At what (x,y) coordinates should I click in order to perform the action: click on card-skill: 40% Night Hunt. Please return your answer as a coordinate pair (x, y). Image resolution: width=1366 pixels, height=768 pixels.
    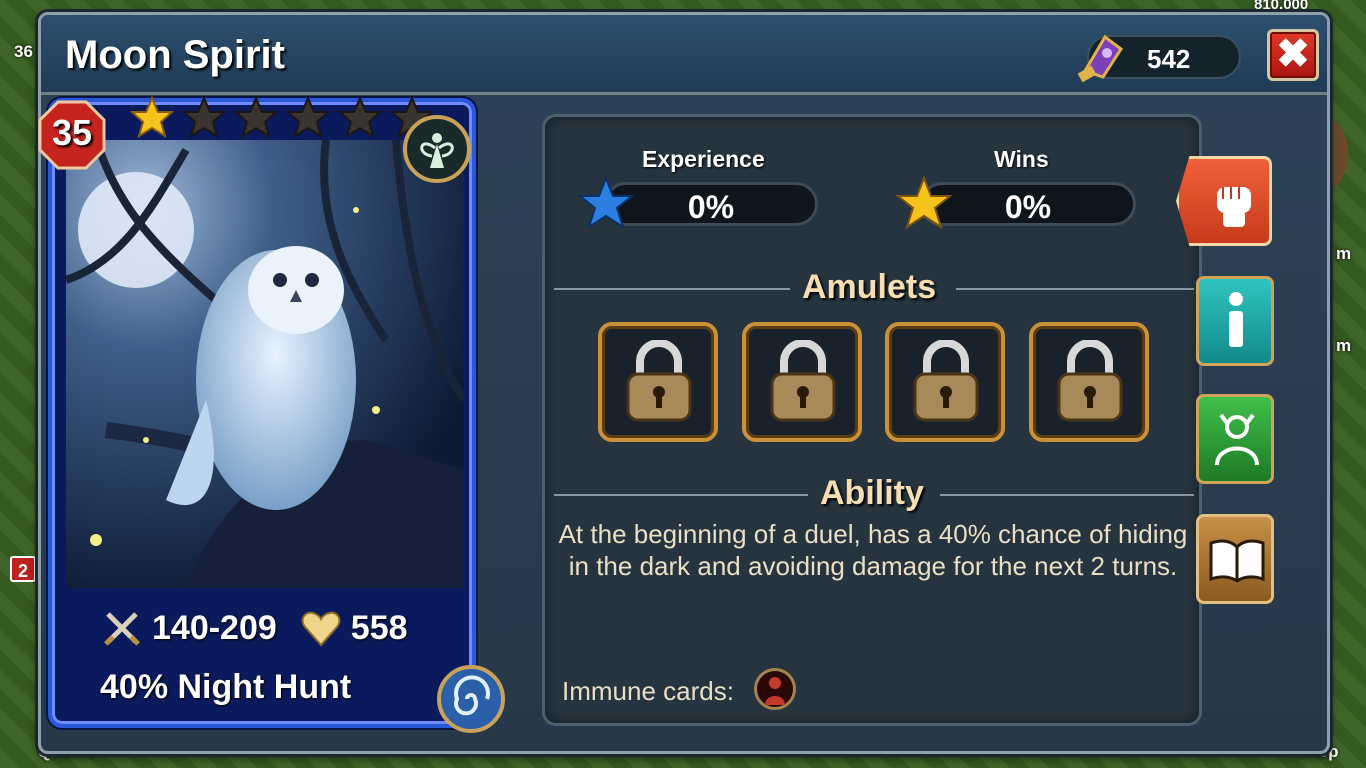
    Looking at the image, I should click on (226, 687).